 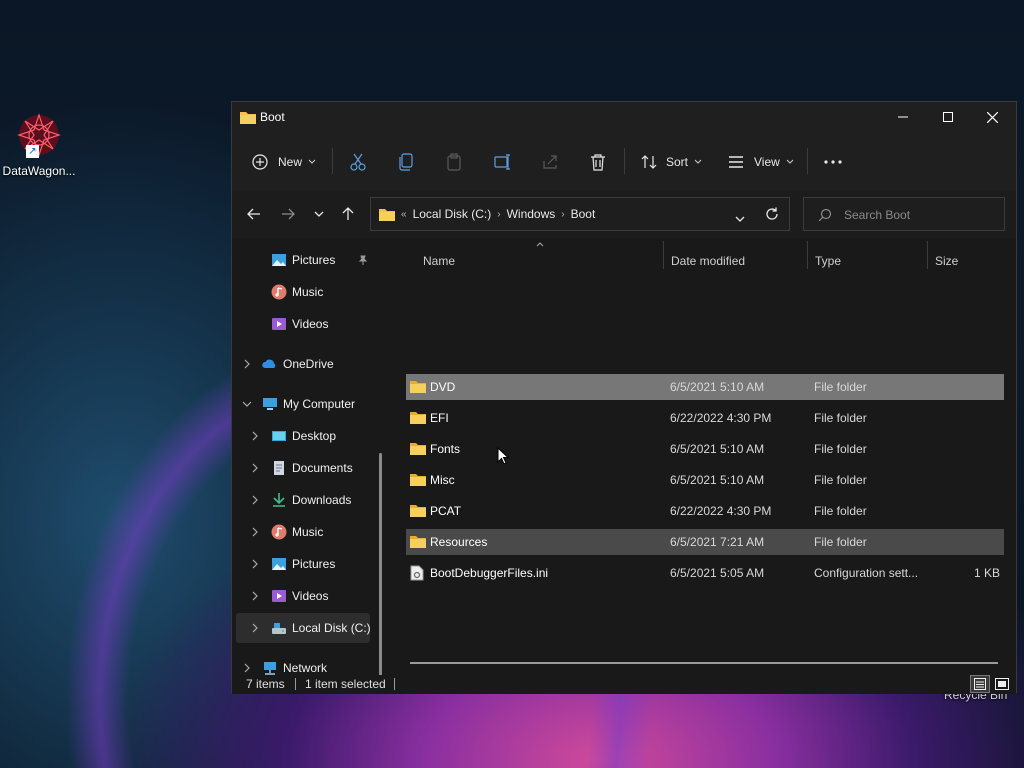 I want to click on table-row: Misc 6/5/2021 5:10 AM File folder, so click(x=705, y=480).